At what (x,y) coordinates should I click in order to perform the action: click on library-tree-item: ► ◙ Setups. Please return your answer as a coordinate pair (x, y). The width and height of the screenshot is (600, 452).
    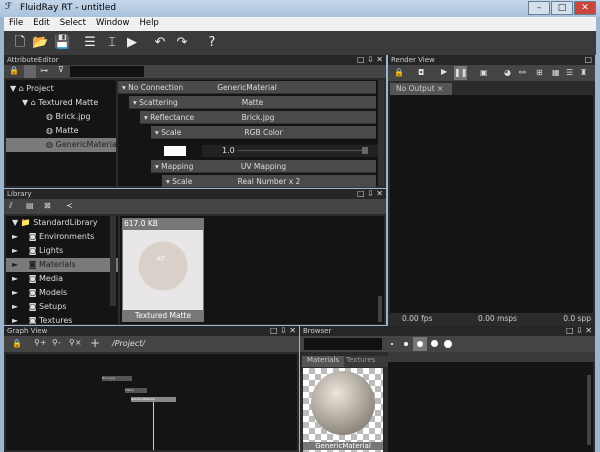
    Looking at the image, I should click on (62, 307).